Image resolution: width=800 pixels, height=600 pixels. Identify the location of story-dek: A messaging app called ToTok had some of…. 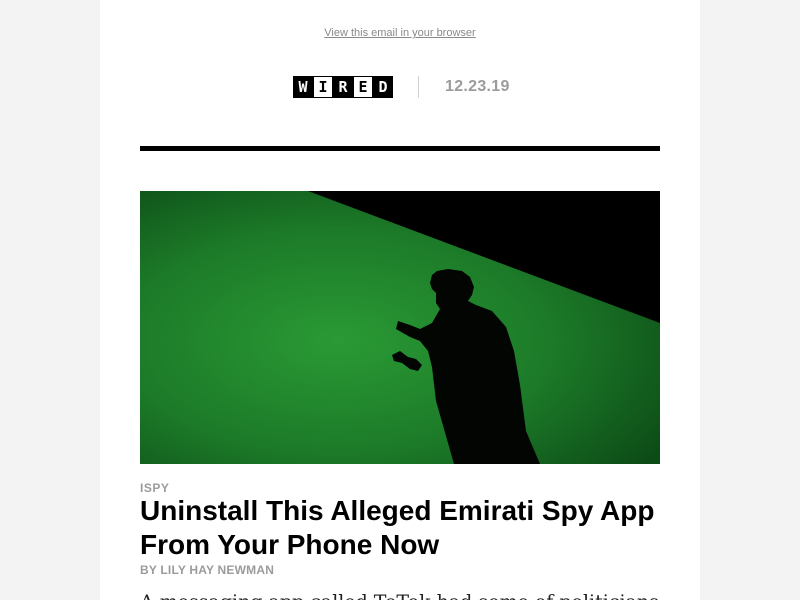
(400, 594).